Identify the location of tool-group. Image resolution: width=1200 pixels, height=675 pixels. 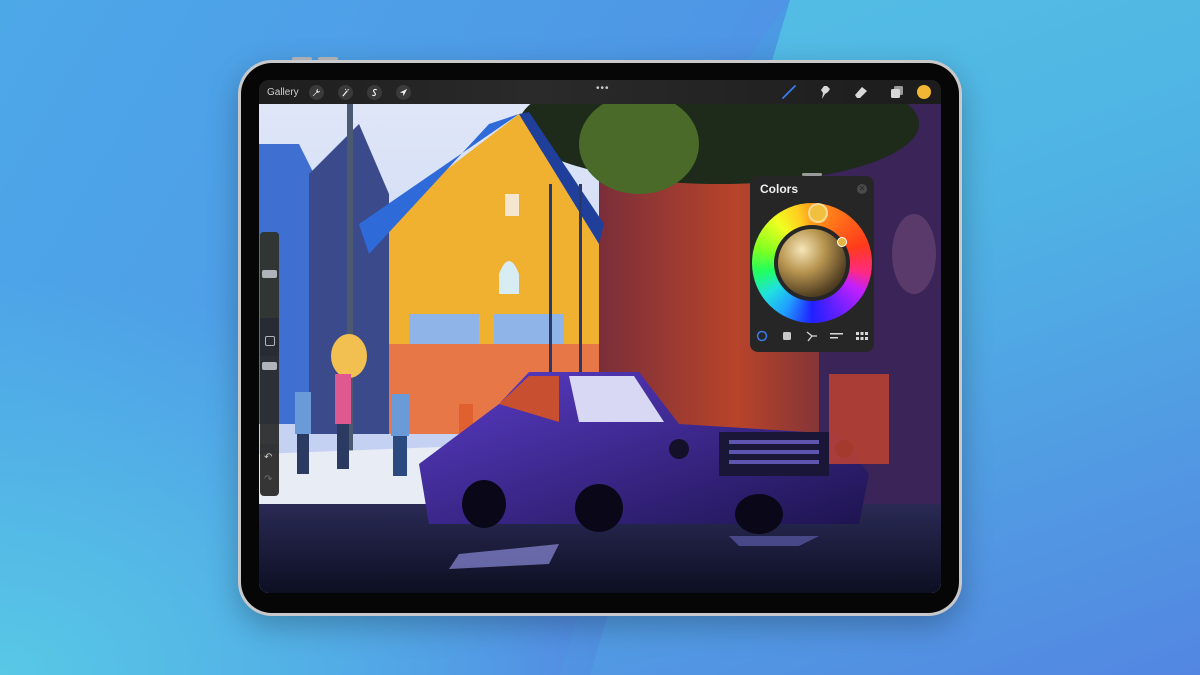
(853, 92).